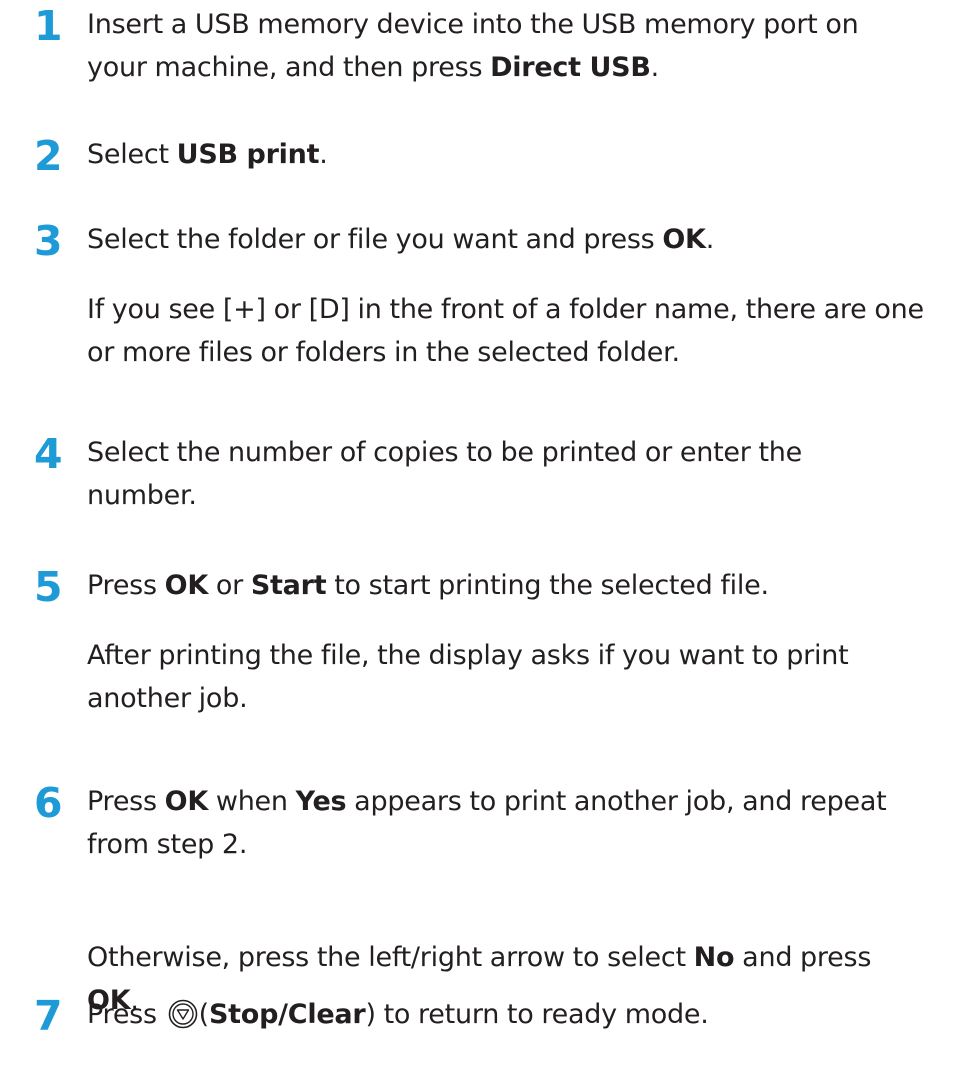  What do you see at coordinates (288, 585) in the screenshot?
I see `ui-term: Start` at bounding box center [288, 585].